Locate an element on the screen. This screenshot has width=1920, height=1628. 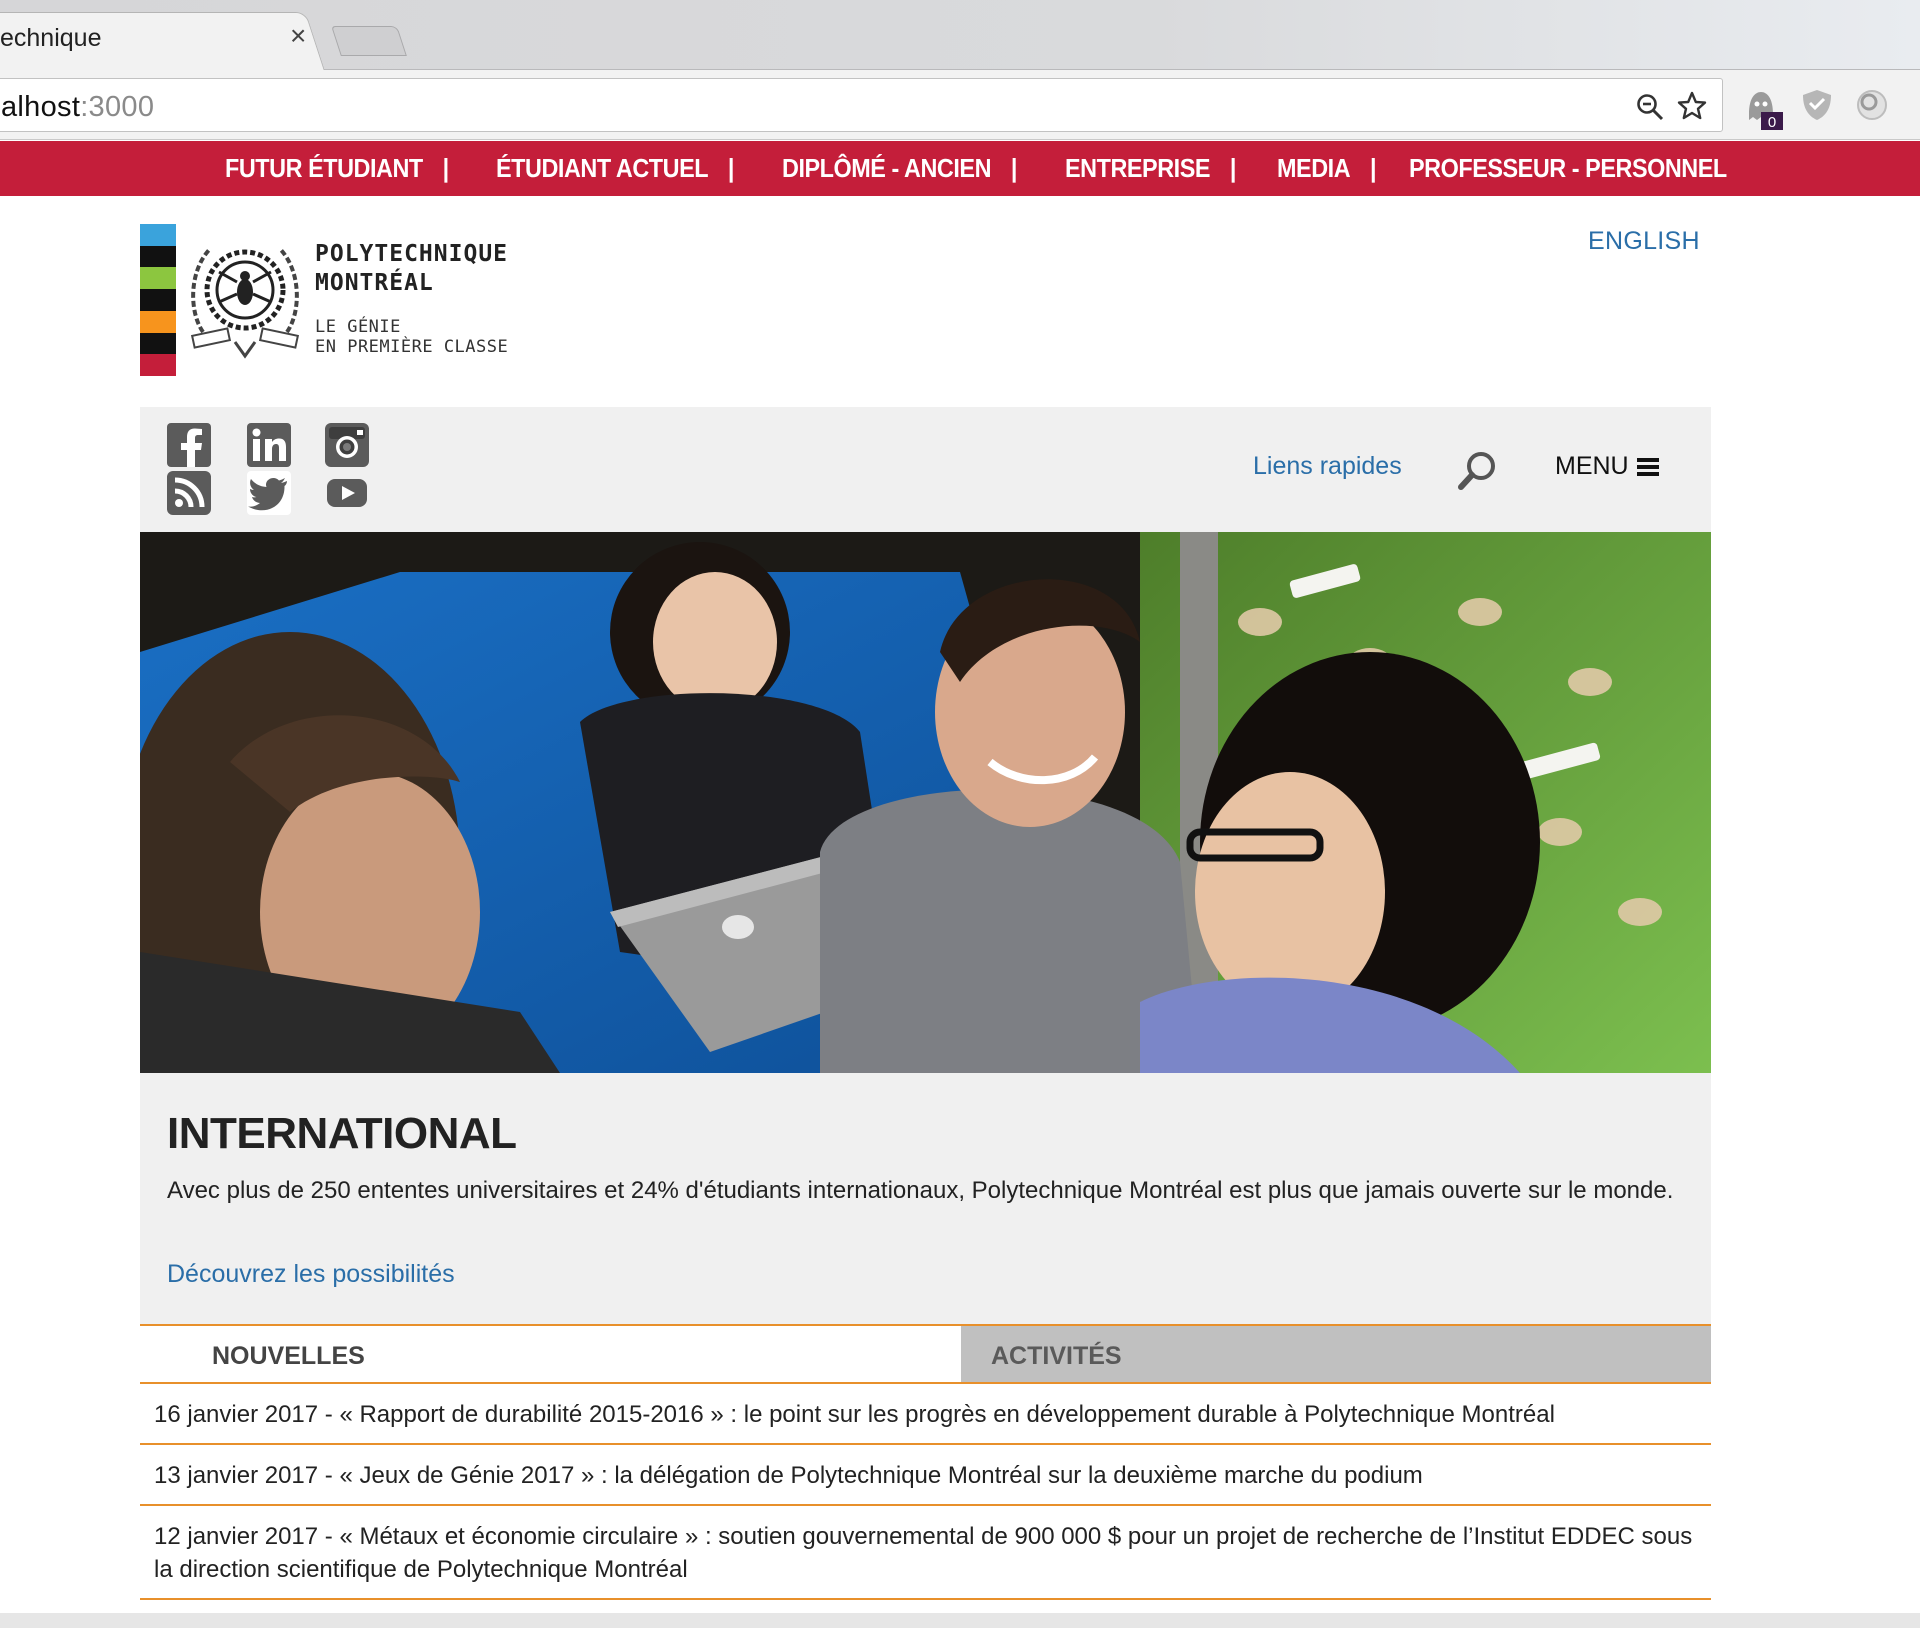
menu-button: MENU is located at coordinates (1607, 466).